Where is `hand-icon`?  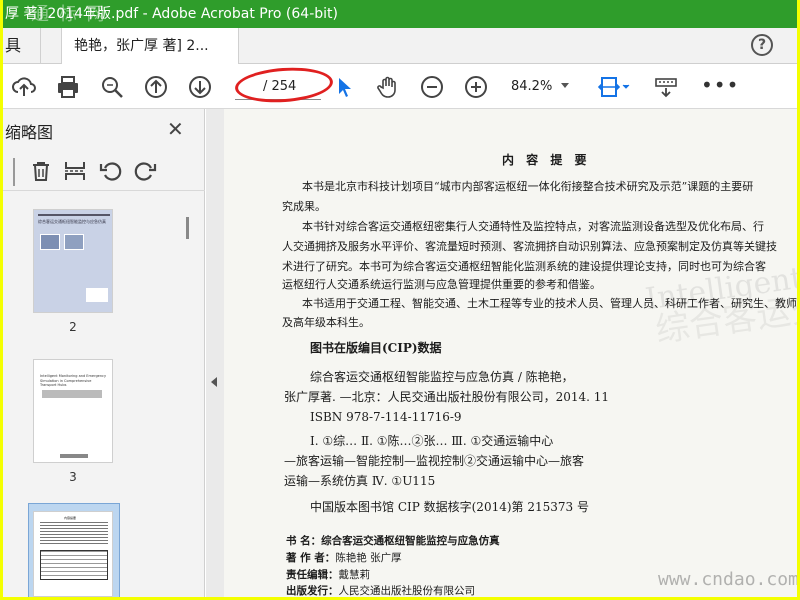
hand-icon is located at coordinates (388, 87).